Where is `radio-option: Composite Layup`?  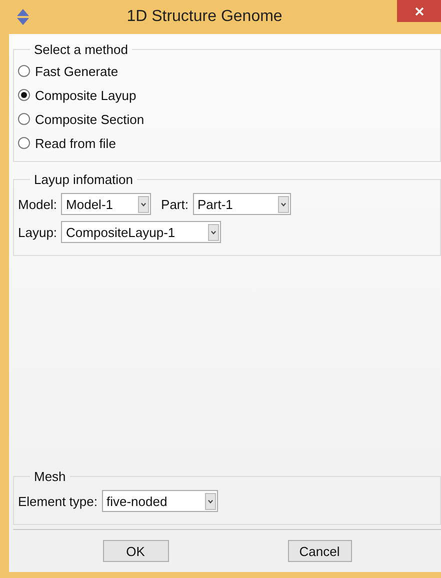
radio-option: Composite Layup is located at coordinates (77, 95).